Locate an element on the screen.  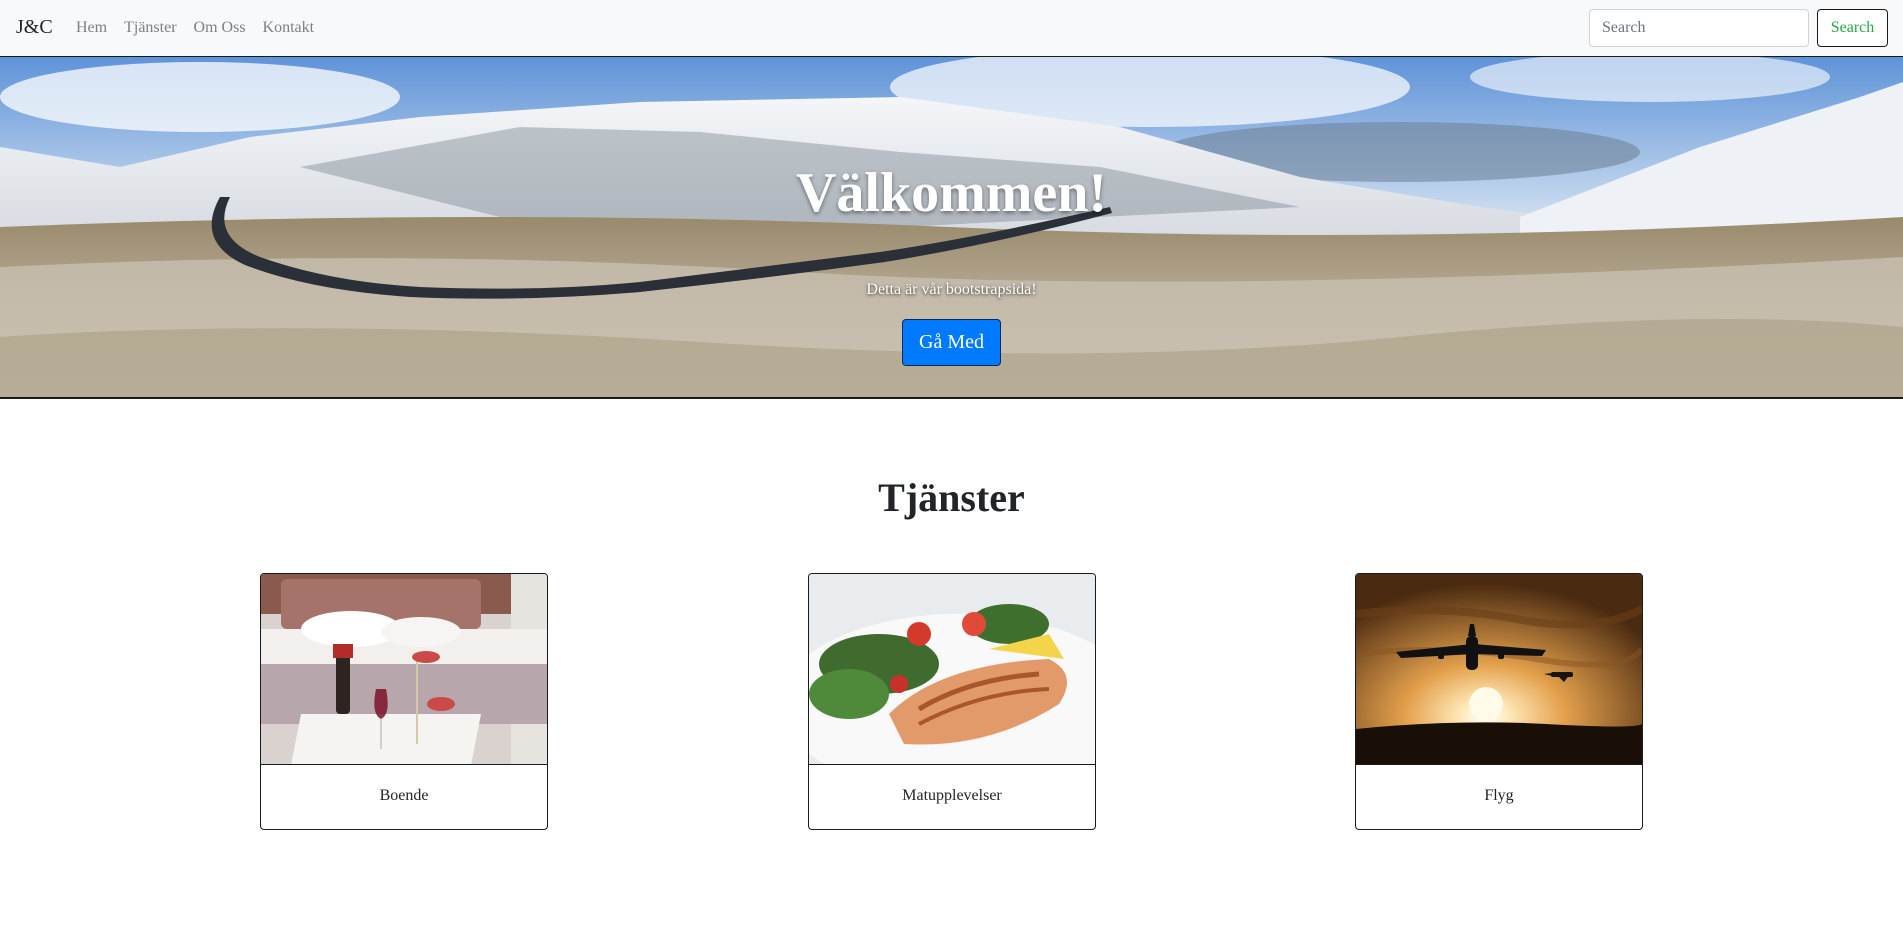
service-card-matupplevelser: Matupplevelser is located at coordinates (952, 701).